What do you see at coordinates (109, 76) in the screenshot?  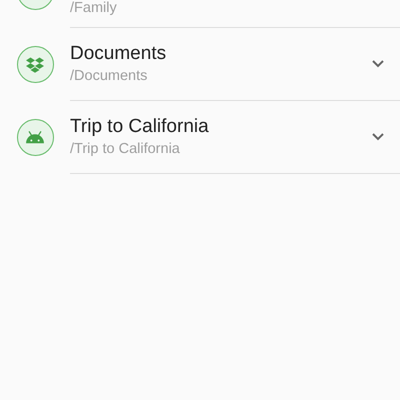 I see `folder-path: /Documents` at bounding box center [109, 76].